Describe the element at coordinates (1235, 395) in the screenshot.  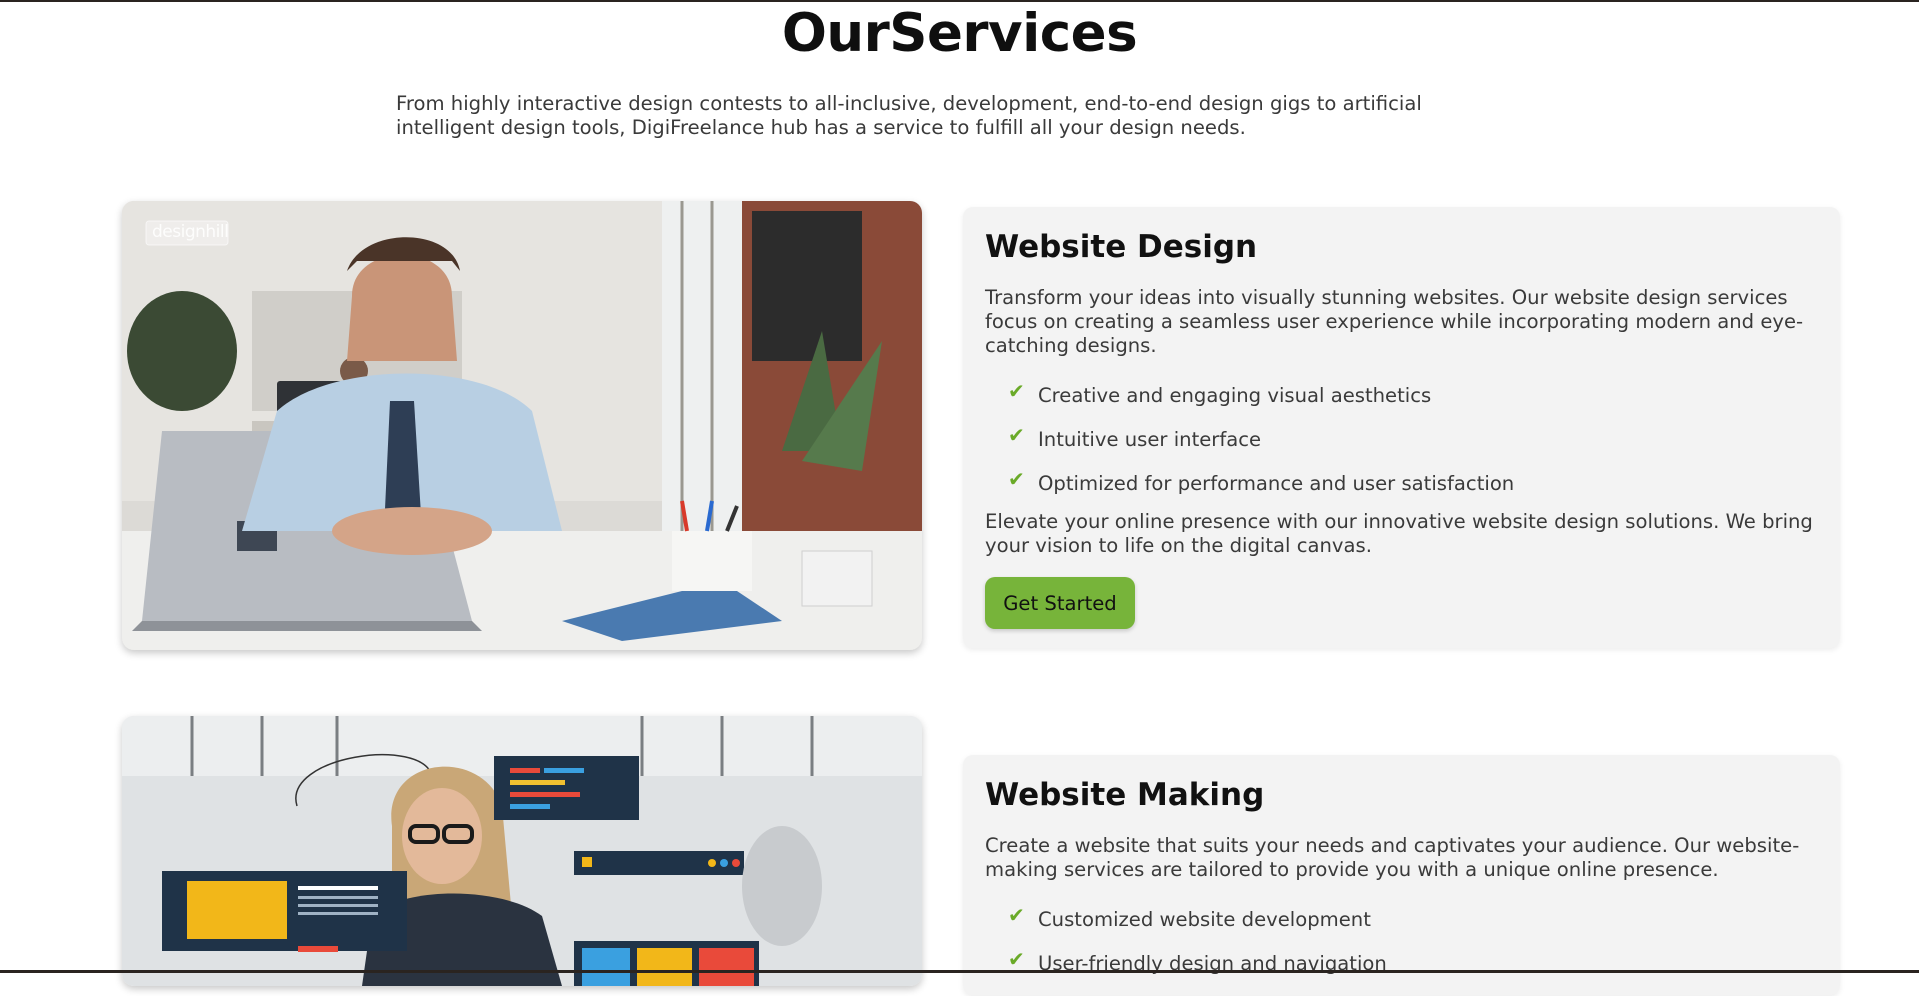
I see `feature-label: Creative and engaging visual aesthetics` at that location.